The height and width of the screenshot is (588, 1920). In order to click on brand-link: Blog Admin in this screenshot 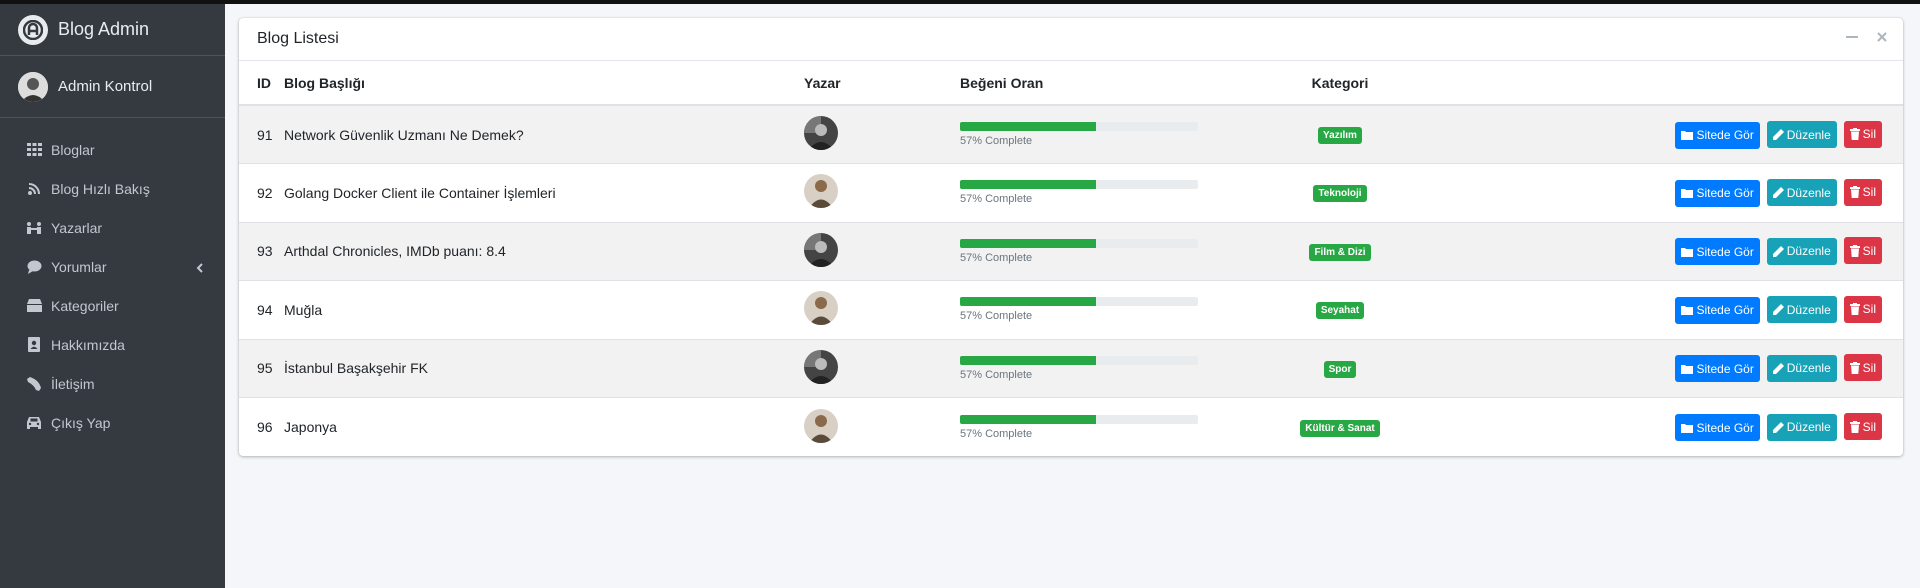, I will do `click(112, 30)`.